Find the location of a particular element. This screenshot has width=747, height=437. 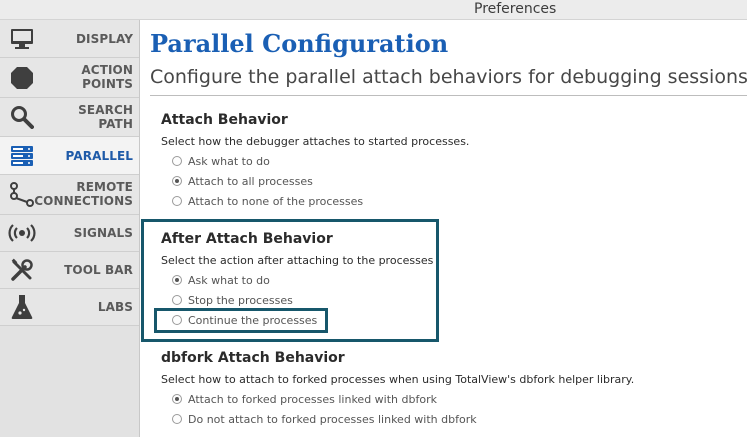

radio-attach-to-none: Attach to none of the processes is located at coordinates (267, 201).